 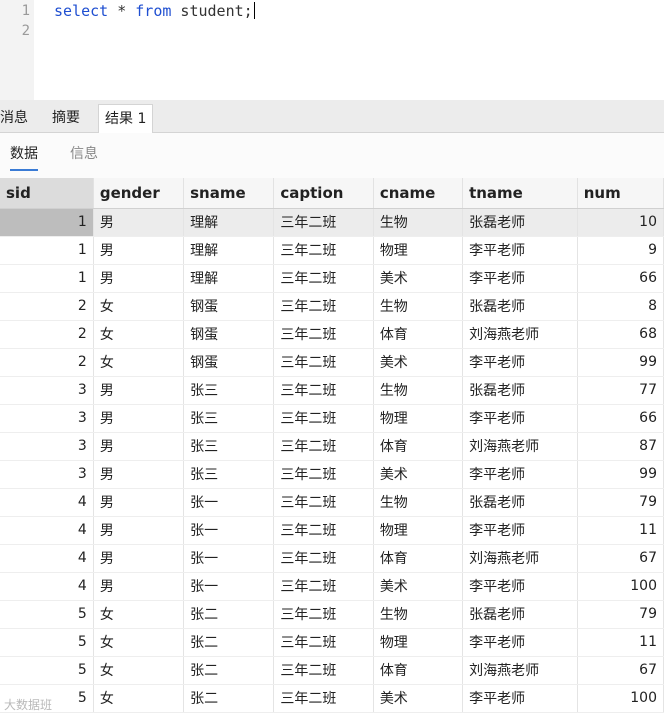 I want to click on cell-num: 66, so click(x=620, y=418).